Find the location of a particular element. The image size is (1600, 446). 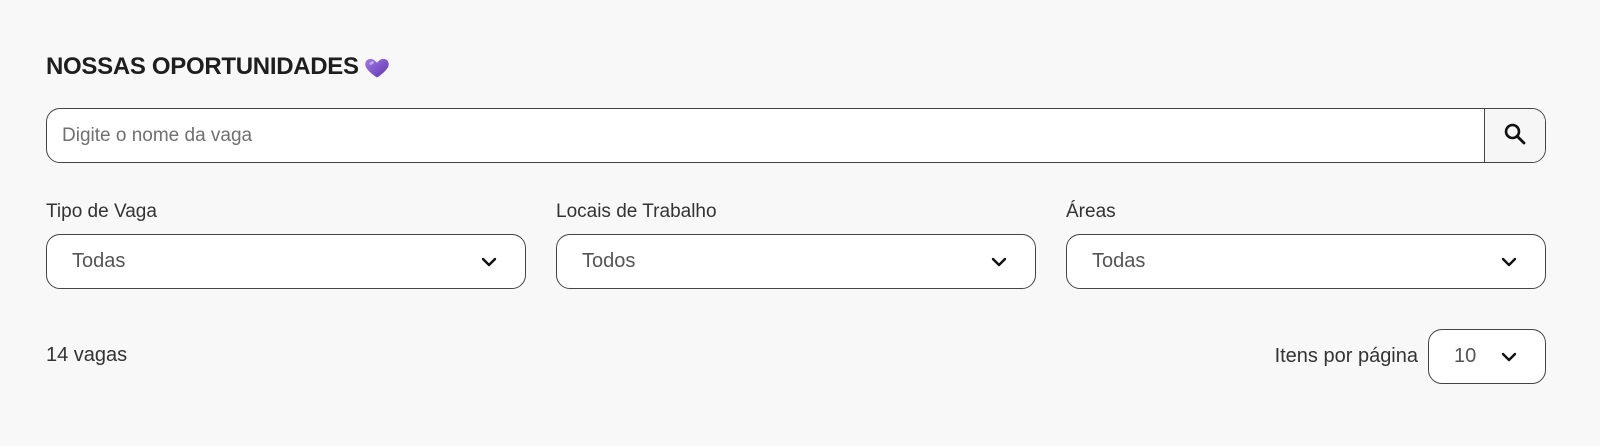

job-type-filter: Tipo de Vaga Todas is located at coordinates (286, 244).